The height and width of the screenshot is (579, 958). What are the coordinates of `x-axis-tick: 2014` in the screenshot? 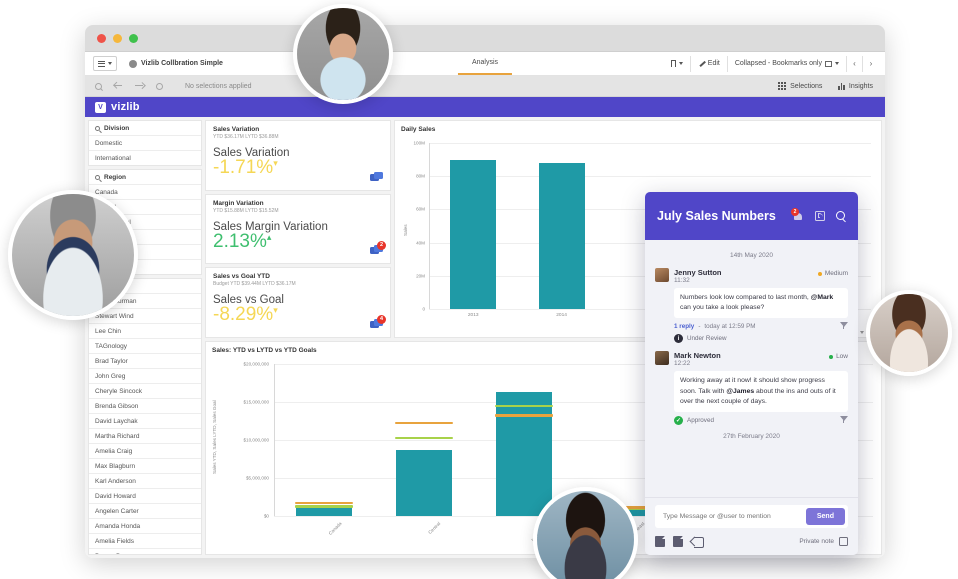 It's located at (561, 315).